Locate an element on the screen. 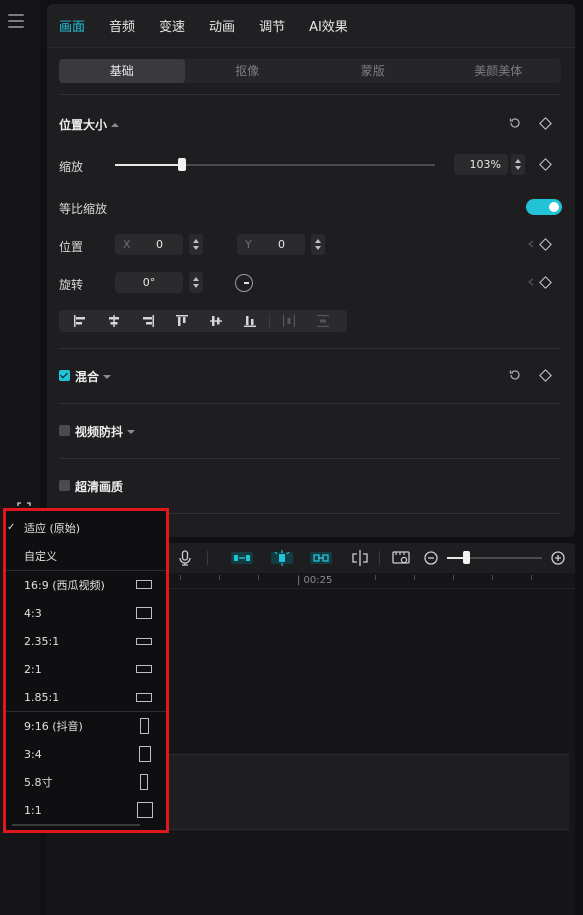 This screenshot has height=915, width=583. tab-animation: 动画 is located at coordinates (222, 25).